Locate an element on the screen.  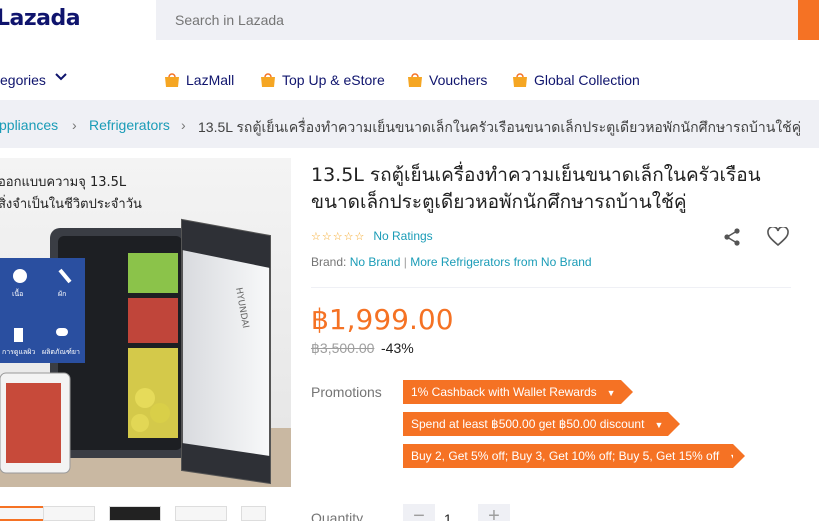
nav-label: Global Collection is located at coordinates (587, 80).